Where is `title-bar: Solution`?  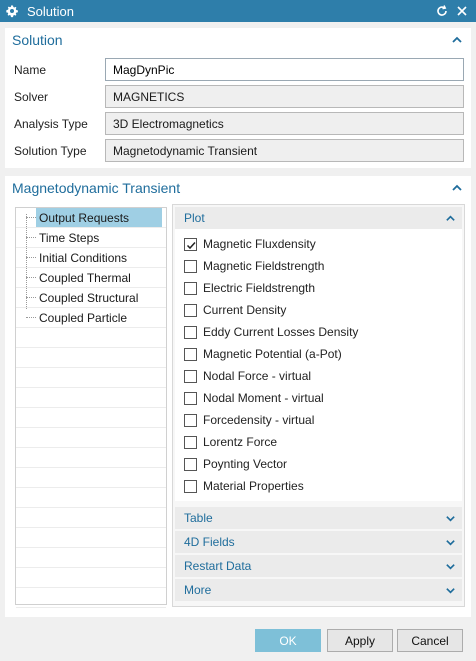
title-bar: Solution is located at coordinates (238, 11).